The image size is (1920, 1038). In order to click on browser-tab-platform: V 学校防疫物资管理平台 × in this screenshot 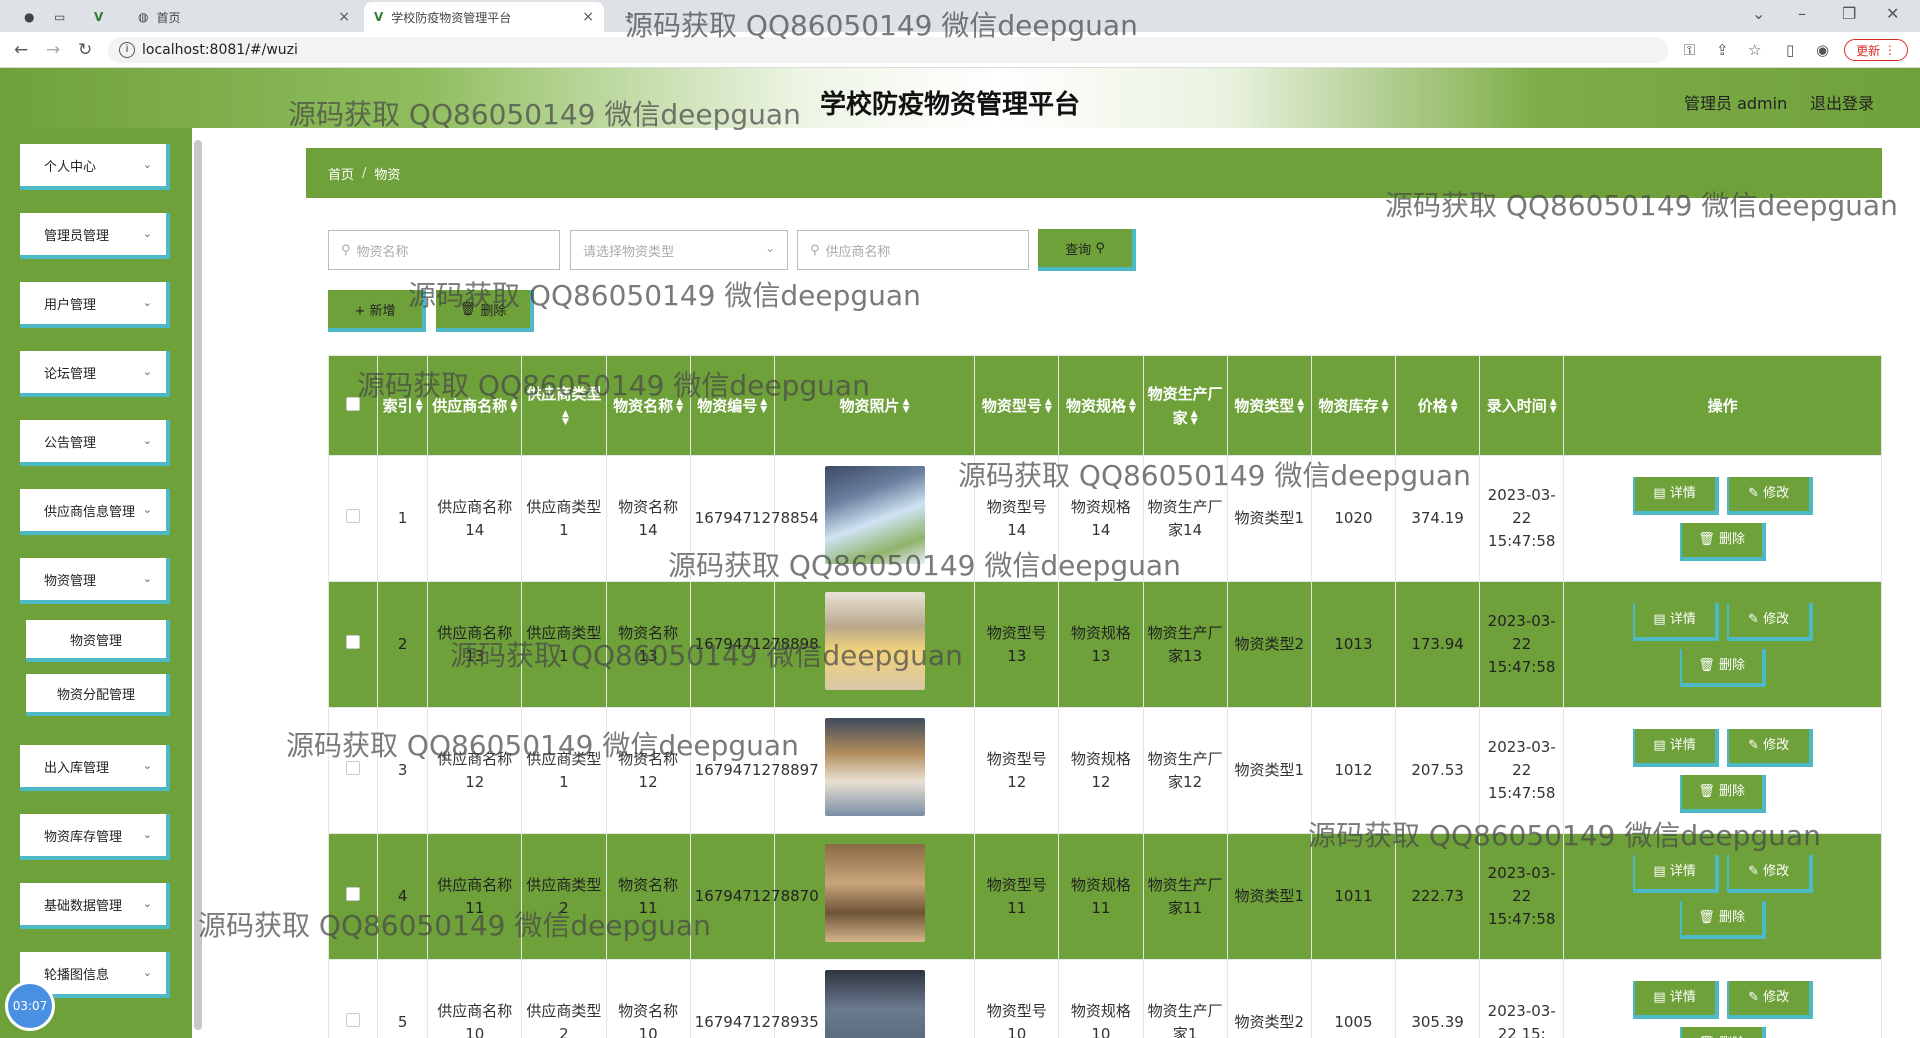, I will do `click(484, 17)`.